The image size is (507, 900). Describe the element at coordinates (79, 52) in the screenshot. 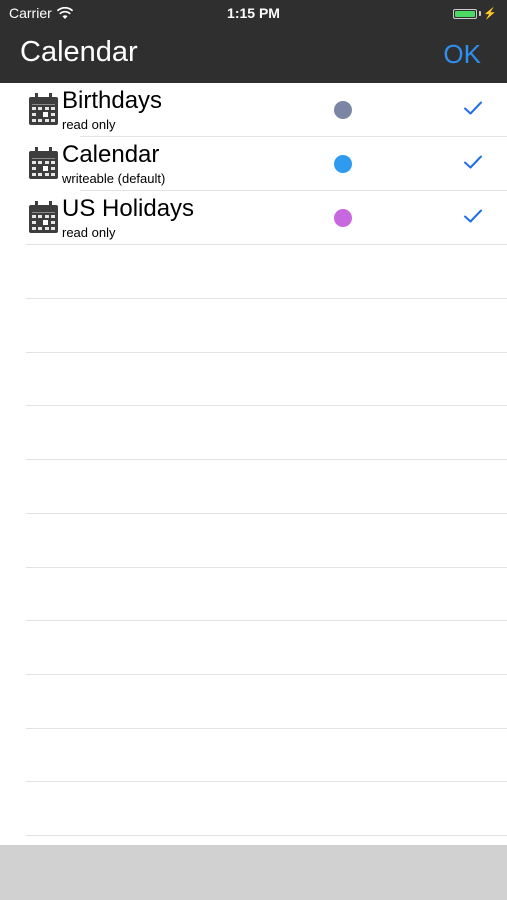

I see `page-title: Calendar` at that location.